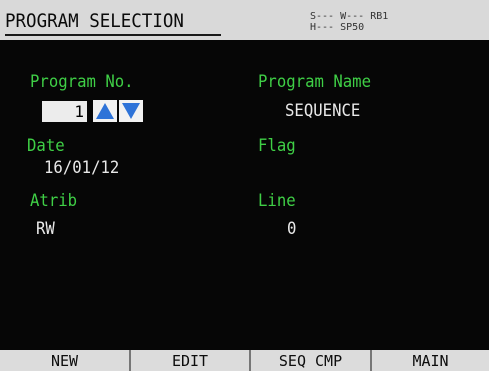  I want to click on program-no-label: Program No., so click(82, 82).